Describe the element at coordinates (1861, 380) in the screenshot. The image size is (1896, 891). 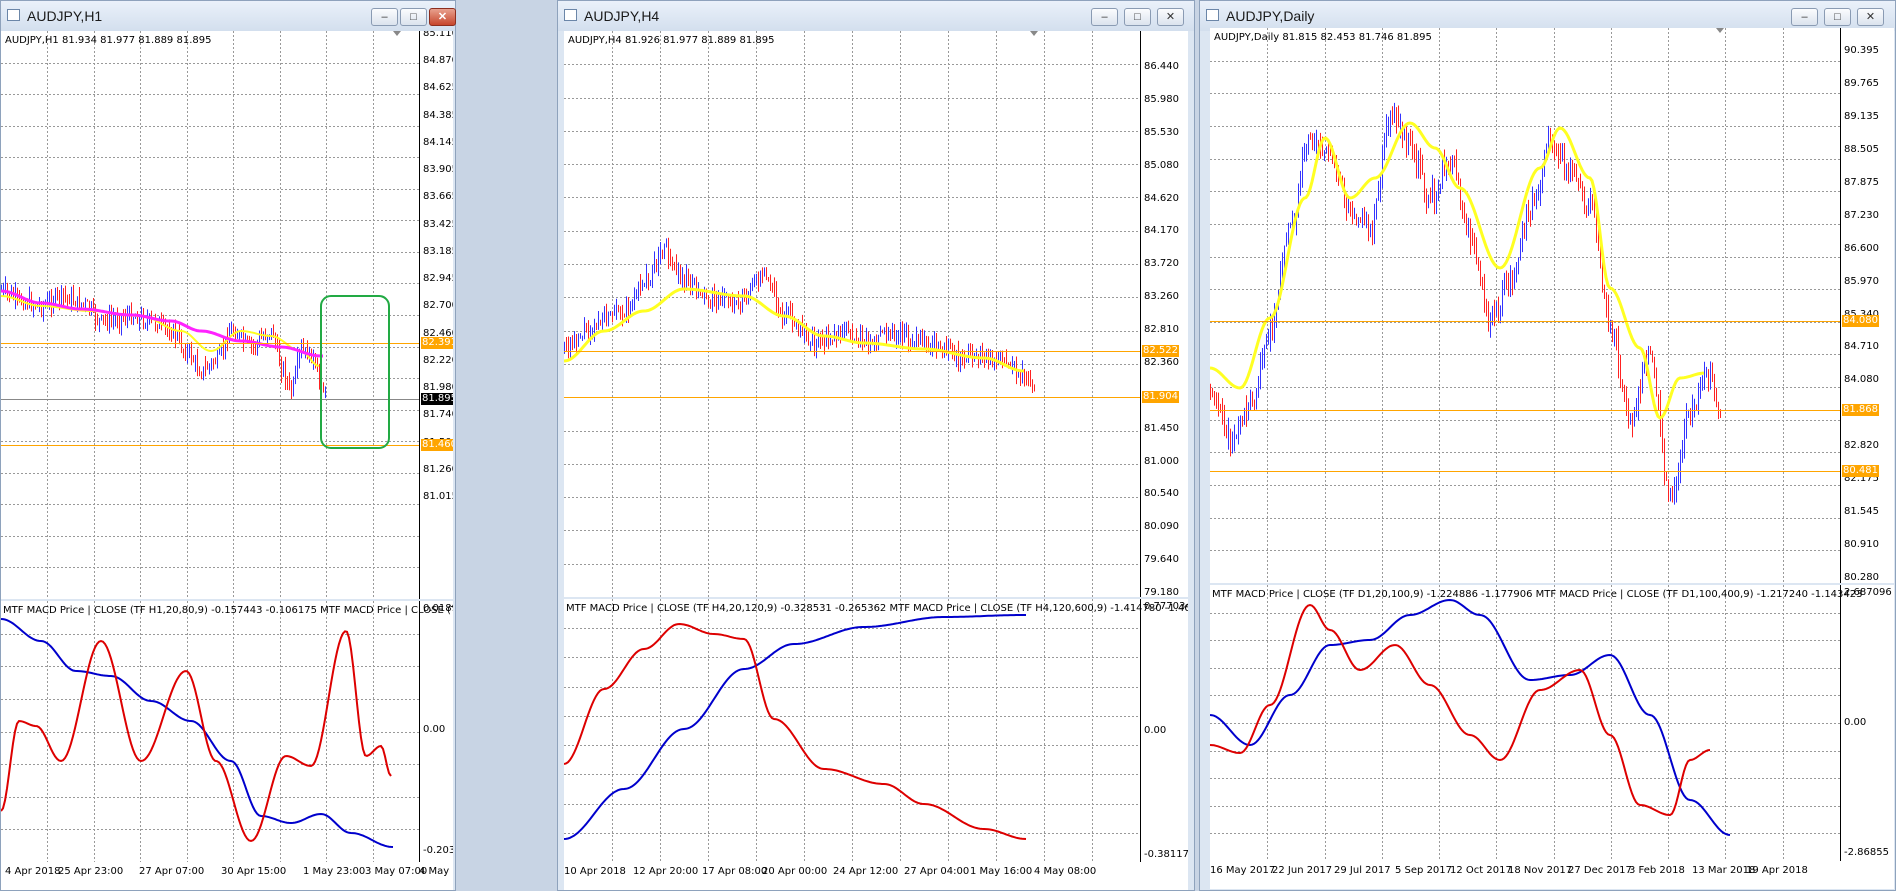
I see `price-scale-label: 84.080` at that location.